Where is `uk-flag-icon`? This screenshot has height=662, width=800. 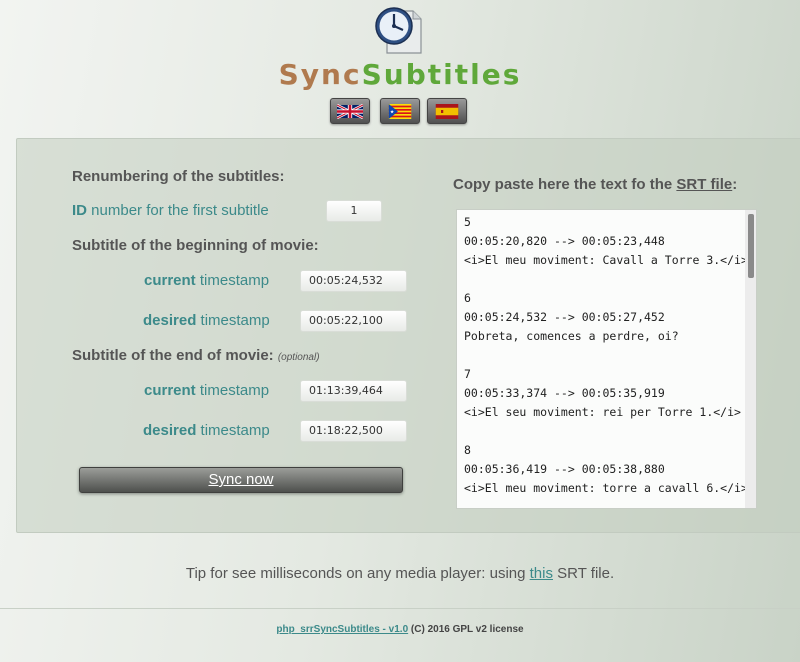 uk-flag-icon is located at coordinates (350, 111).